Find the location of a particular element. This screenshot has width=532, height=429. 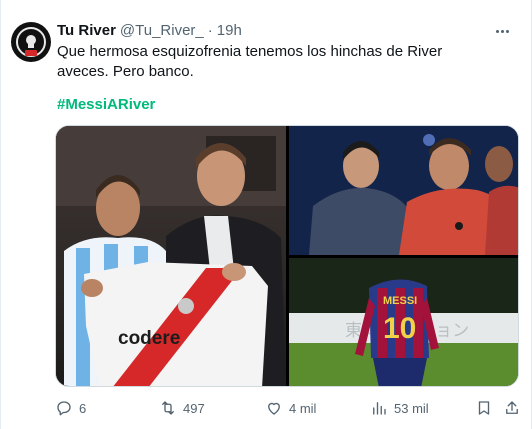

bookmark-button is located at coordinates (484, 408).